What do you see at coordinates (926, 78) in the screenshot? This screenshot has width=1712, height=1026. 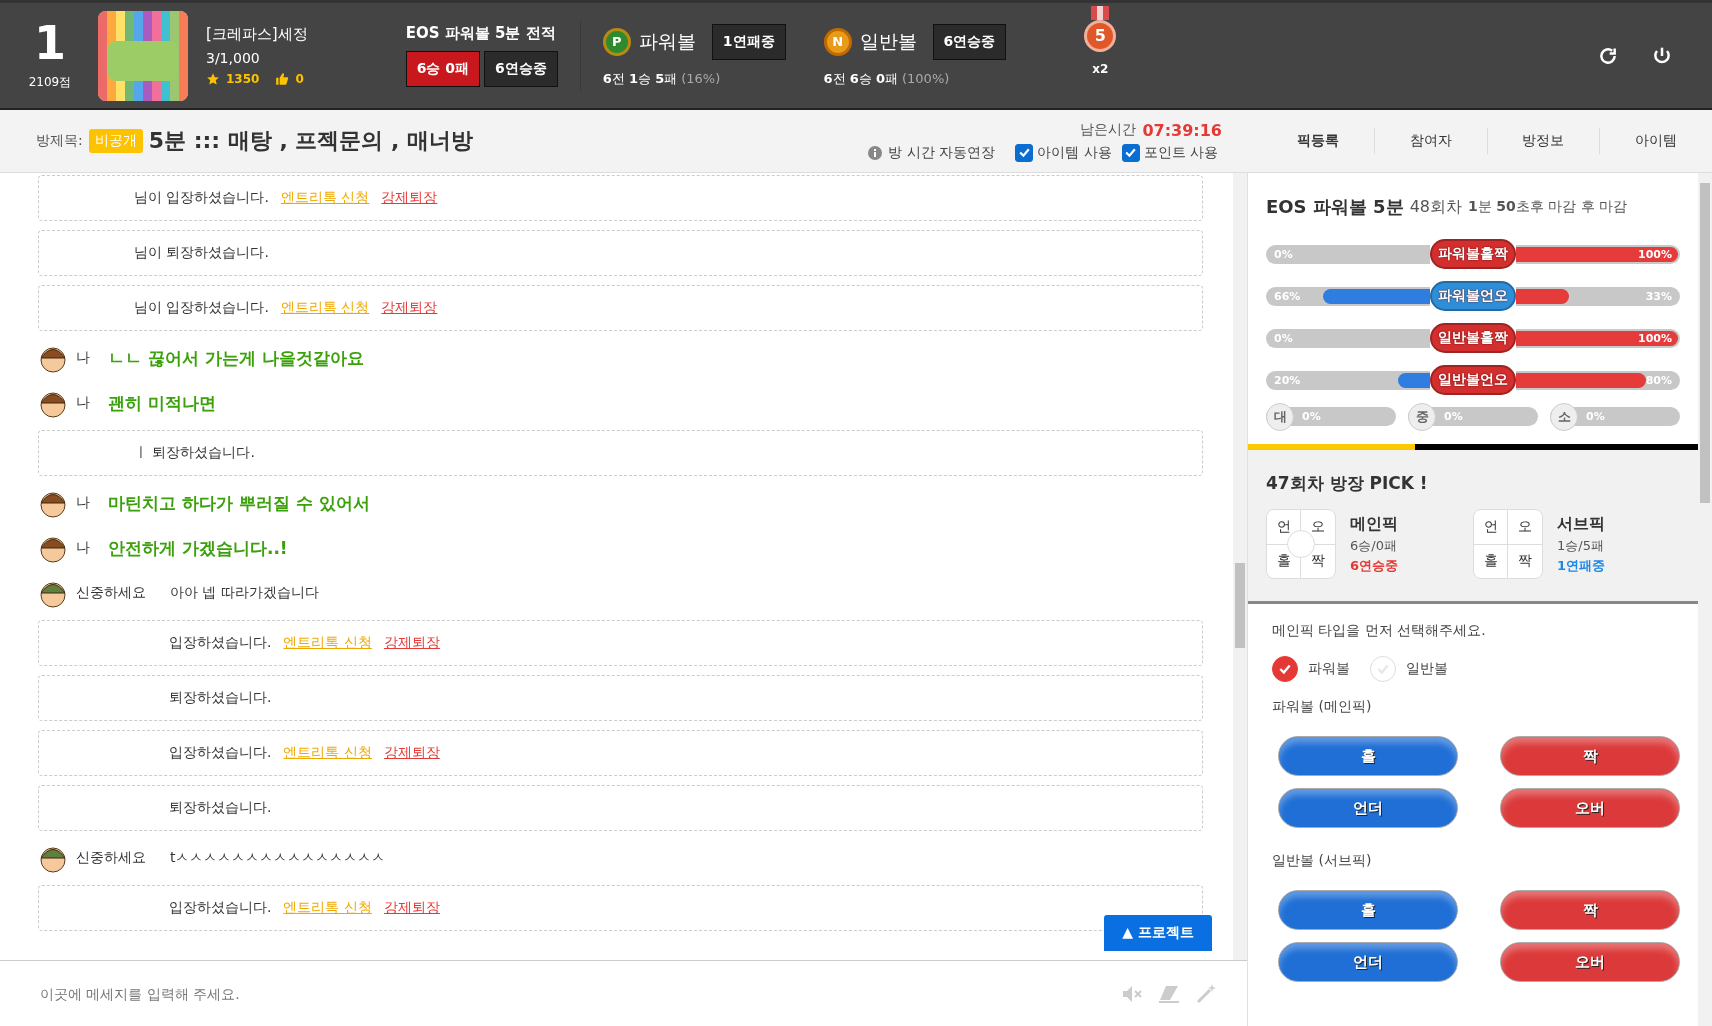 I see `win-rate: (100%)` at bounding box center [926, 78].